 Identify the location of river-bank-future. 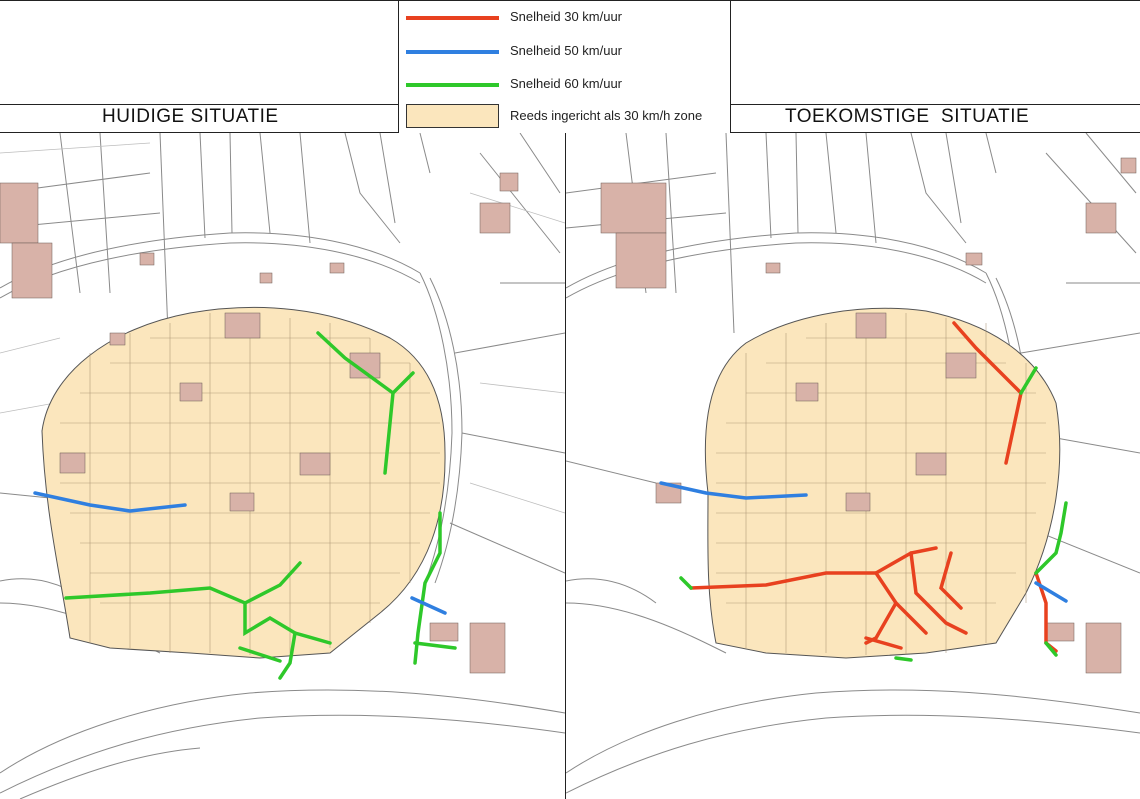
(853, 741).